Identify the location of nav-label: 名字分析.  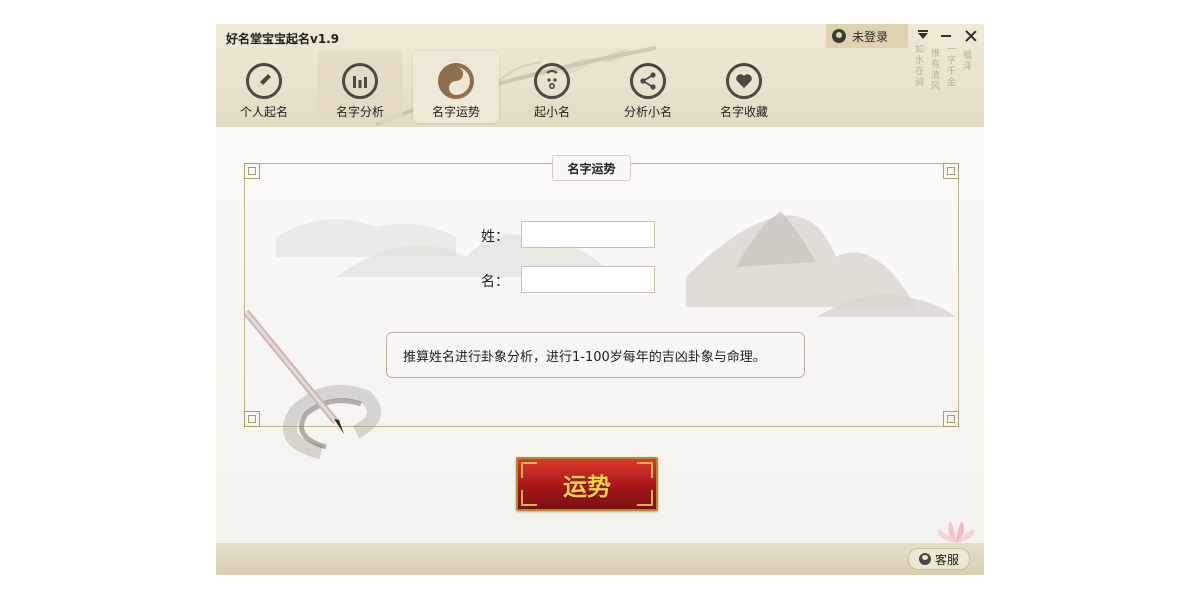
(359, 112).